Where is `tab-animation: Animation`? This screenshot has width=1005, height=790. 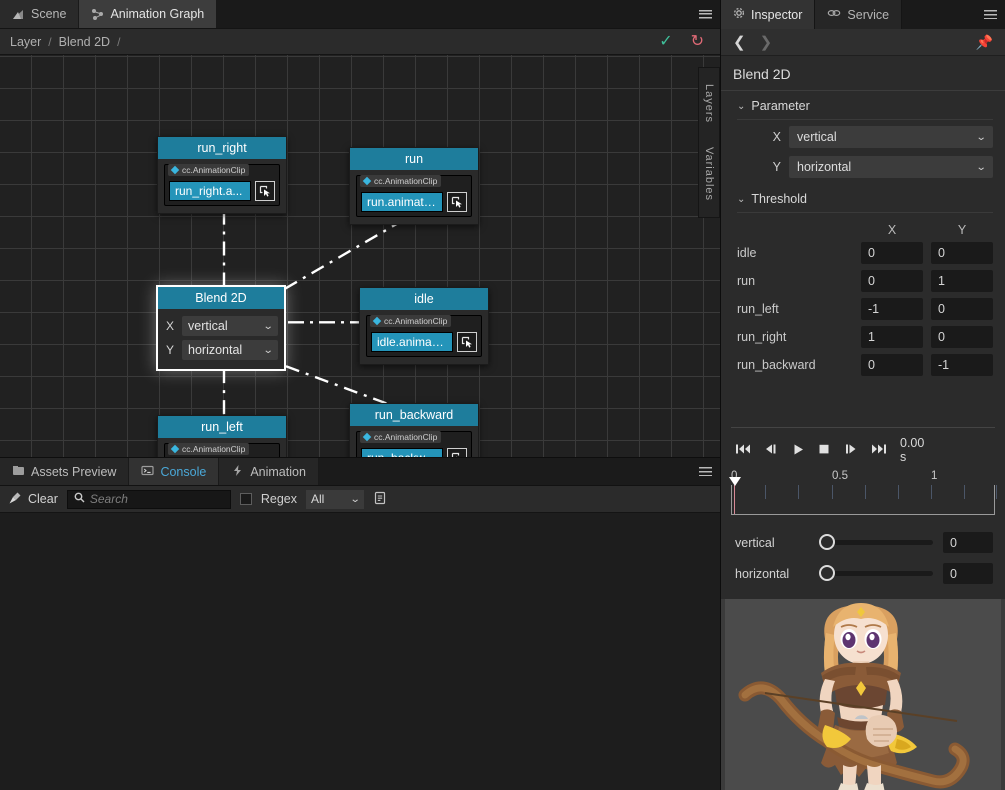
tab-animation: Animation is located at coordinates (269, 471).